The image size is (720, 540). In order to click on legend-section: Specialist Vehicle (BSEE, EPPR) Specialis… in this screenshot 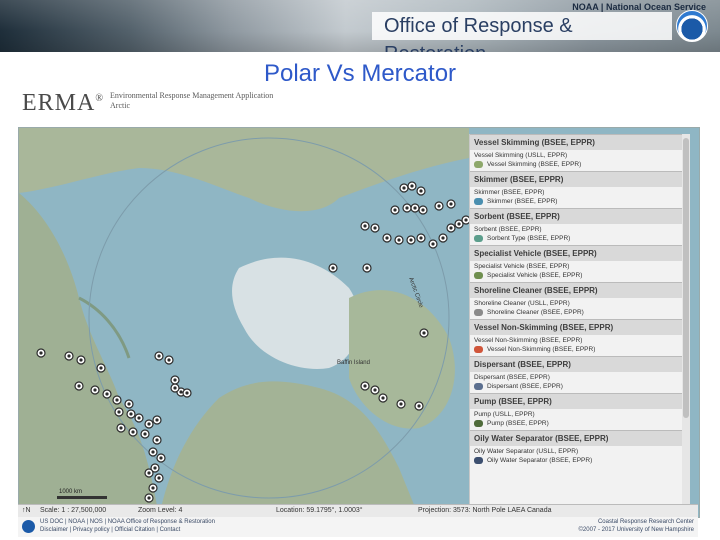, I will do `click(580, 263)`.